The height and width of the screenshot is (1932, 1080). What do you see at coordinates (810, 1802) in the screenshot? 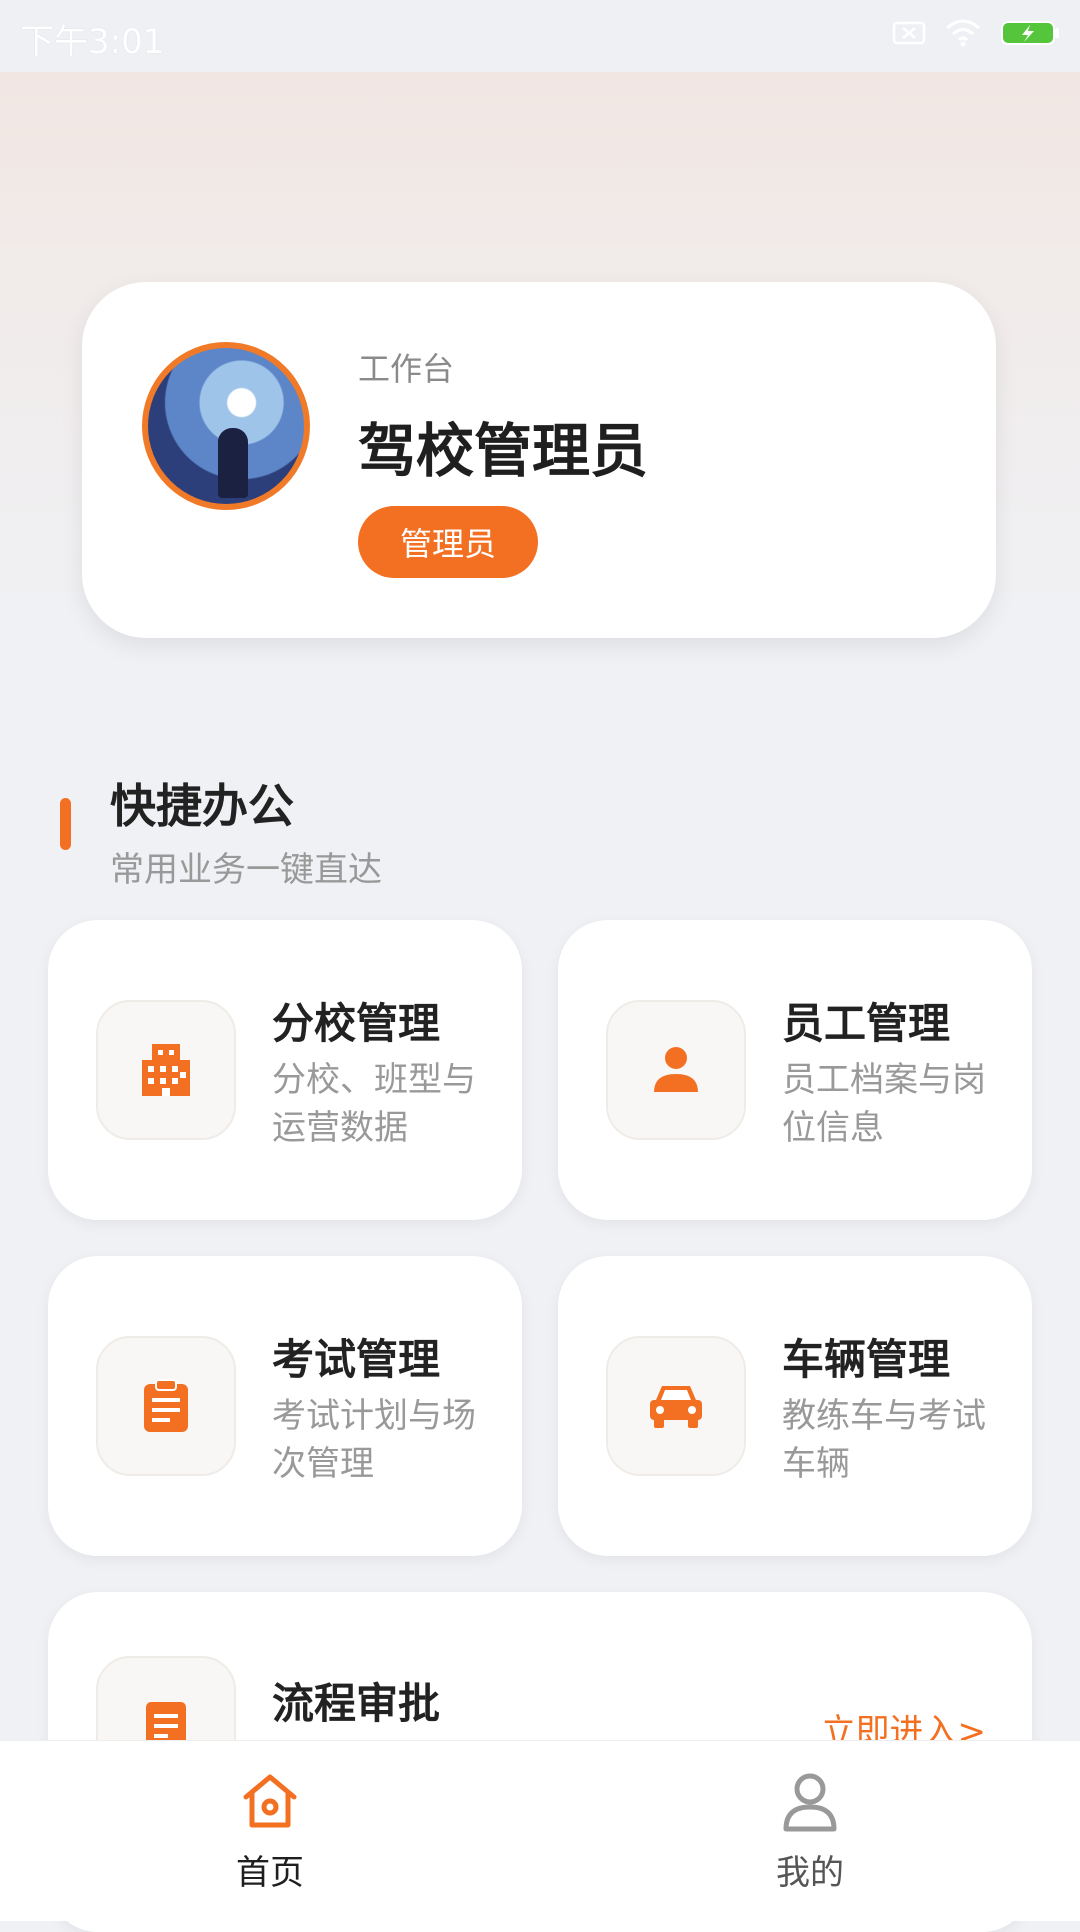
I see `user-icon` at bounding box center [810, 1802].